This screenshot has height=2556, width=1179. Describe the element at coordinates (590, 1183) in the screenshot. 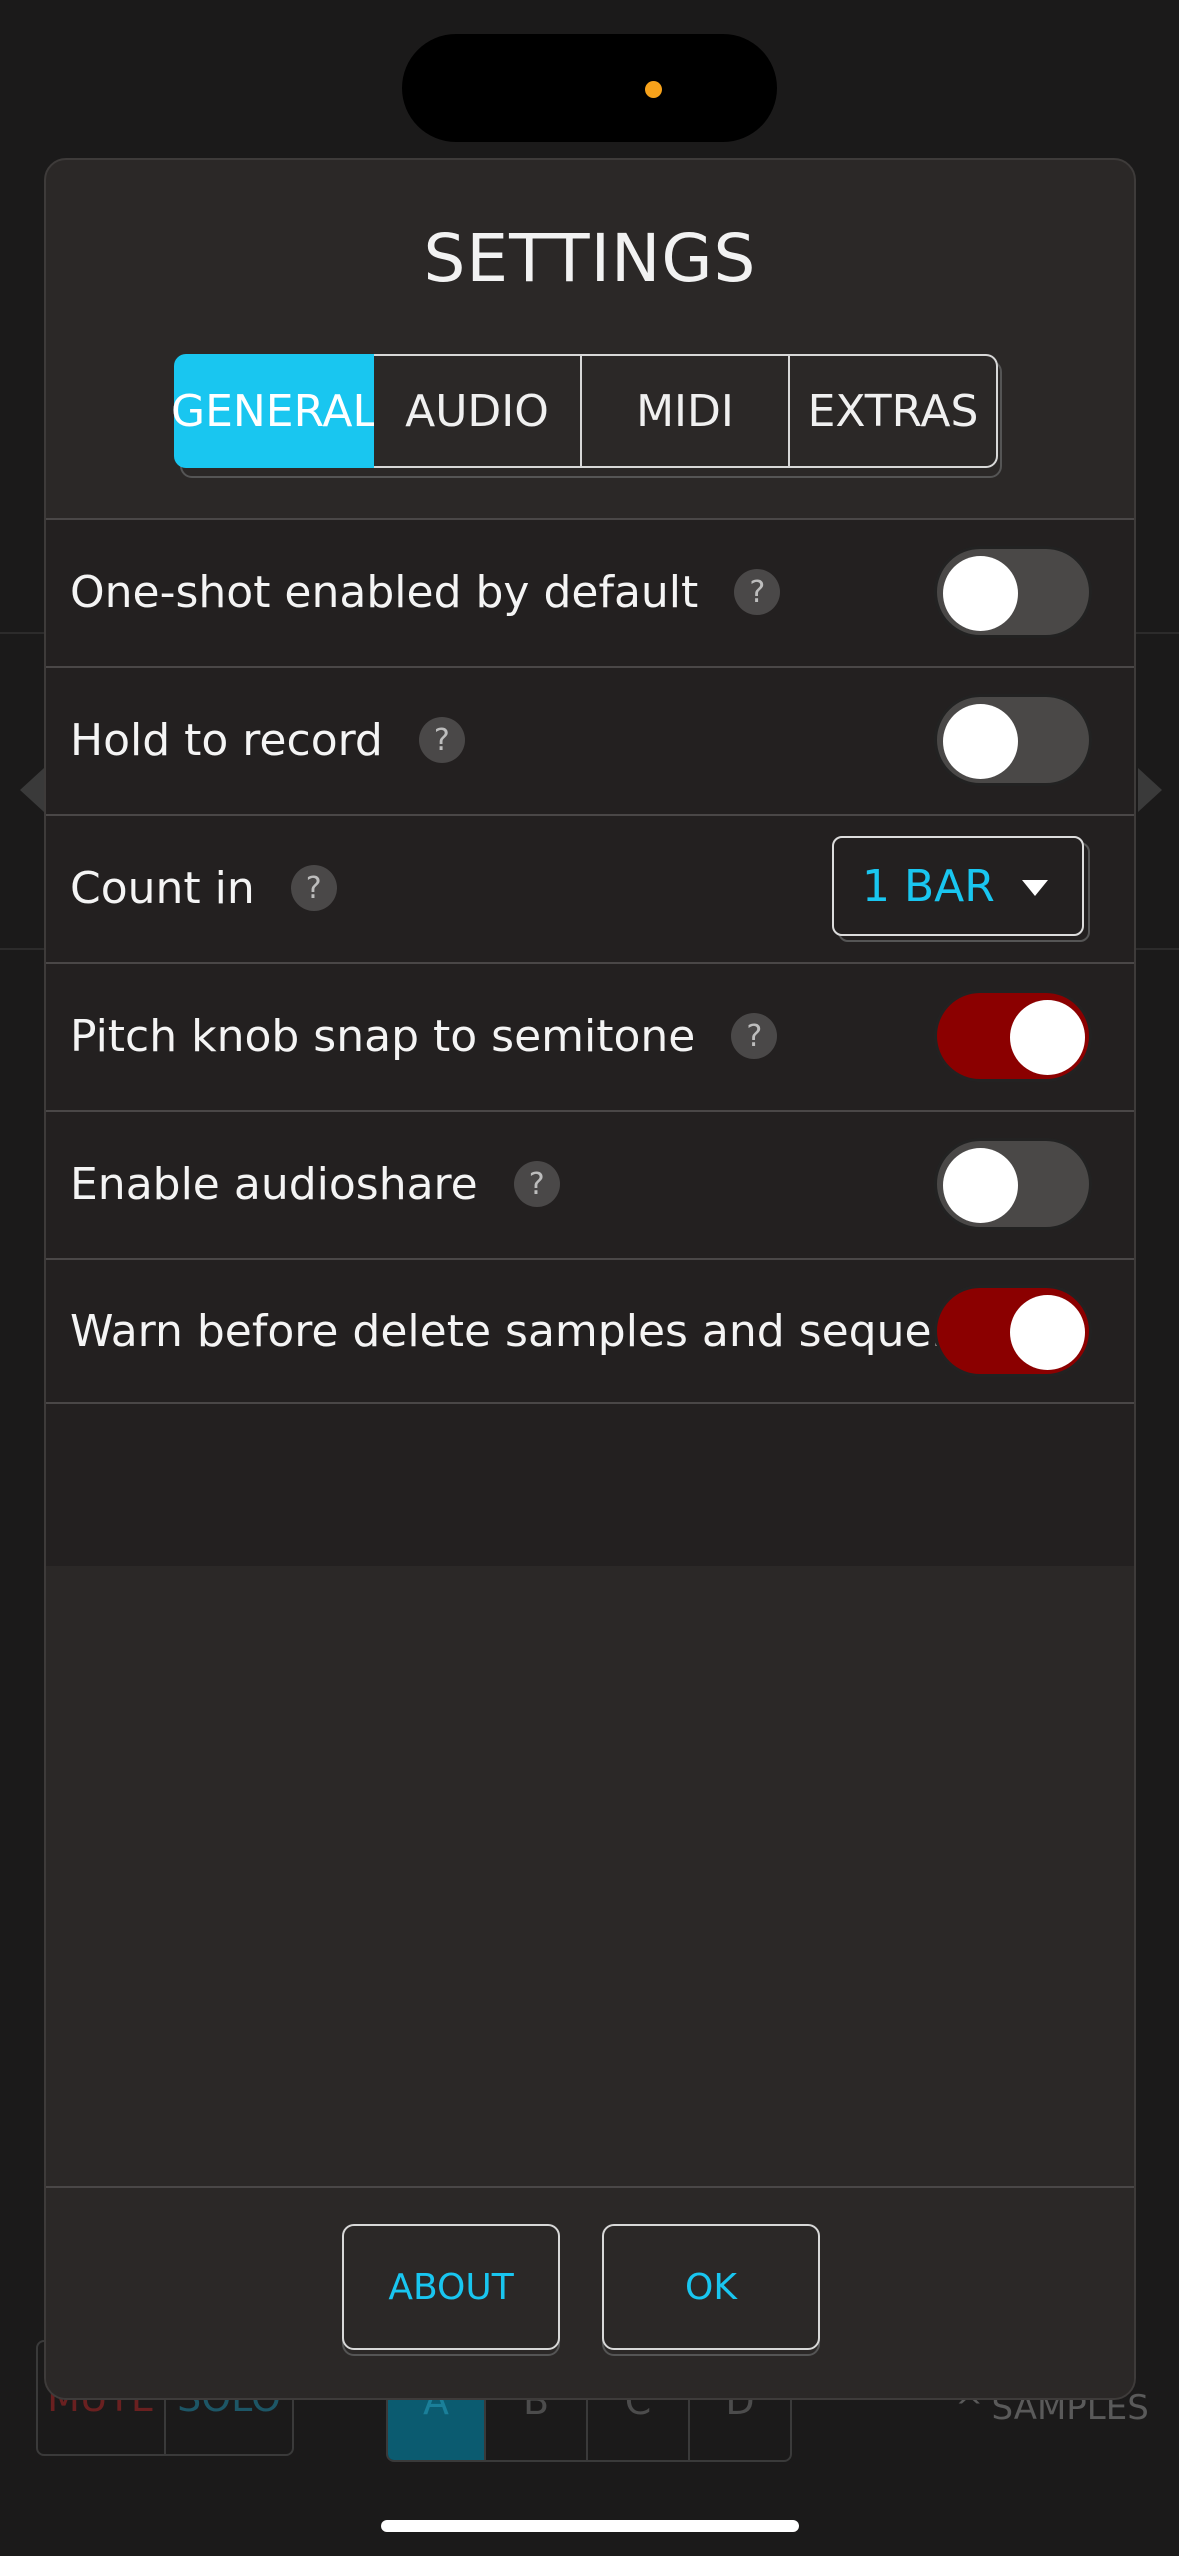

I see `setting-row-audioshare: Enable audioshare ?` at that location.